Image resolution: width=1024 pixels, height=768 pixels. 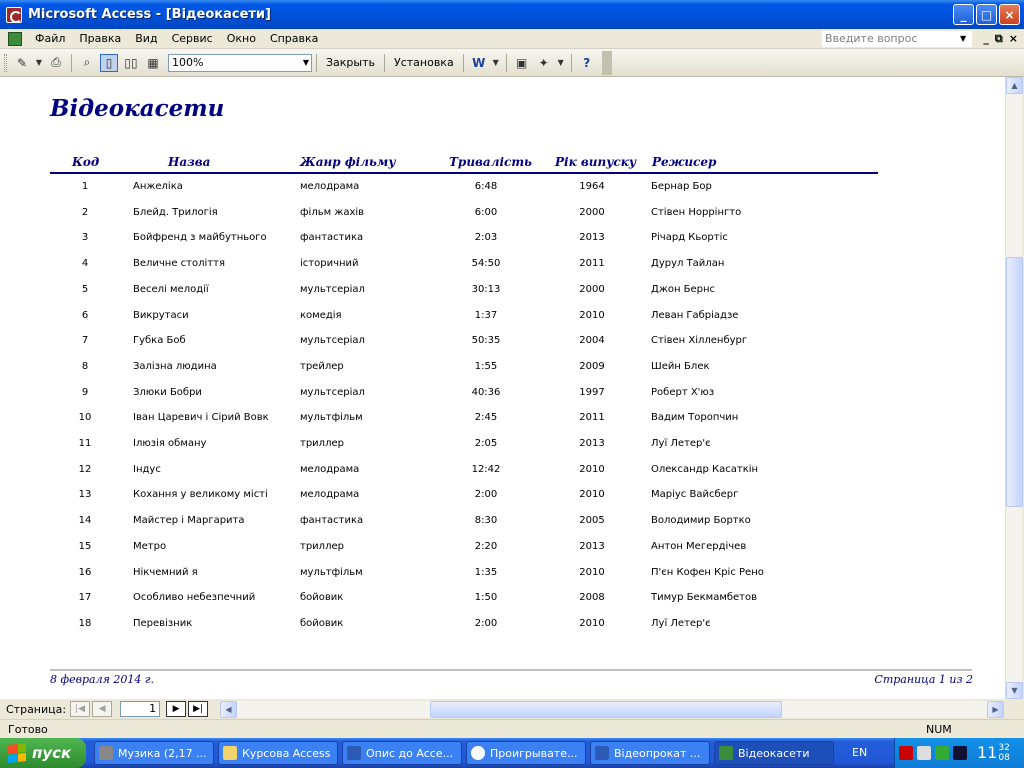 I want to click on volume-icon, so click(x=924, y=753).